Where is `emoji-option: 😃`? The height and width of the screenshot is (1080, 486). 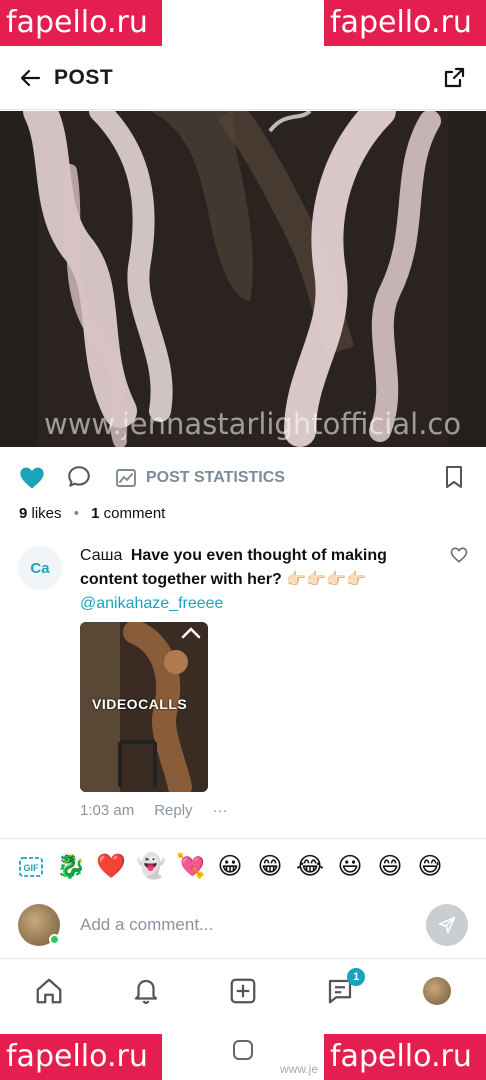
emoji-option: 😃 is located at coordinates (350, 866).